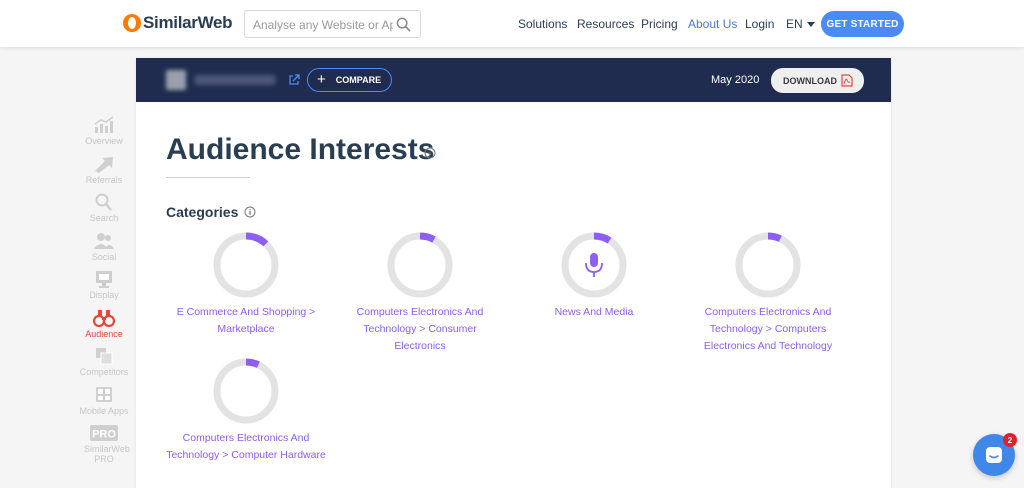 Image resolution: width=1024 pixels, height=488 pixels. What do you see at coordinates (847, 80) in the screenshot?
I see `pdf-icon` at bounding box center [847, 80].